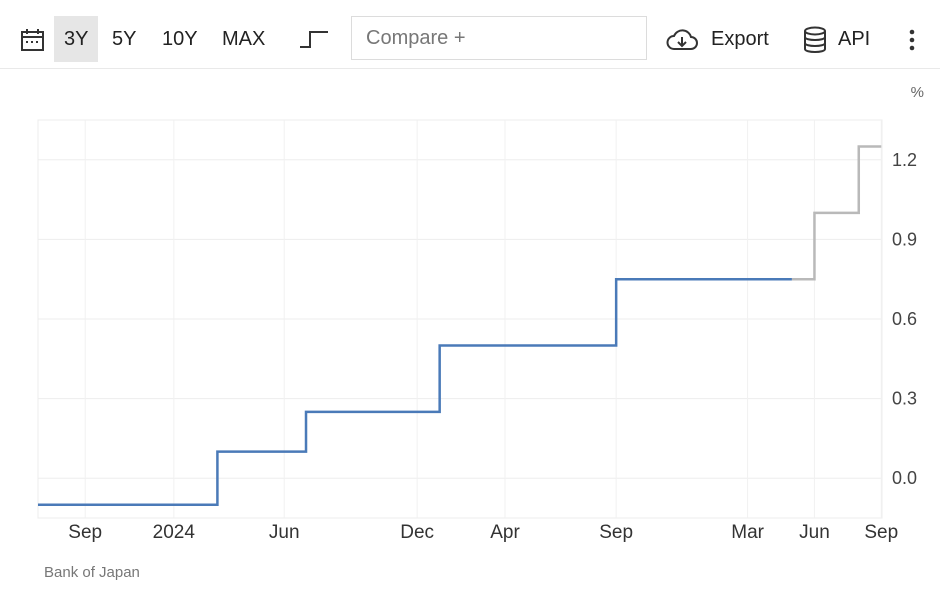  Describe the element at coordinates (854, 39) in the screenshot. I see `api-button: API` at that location.